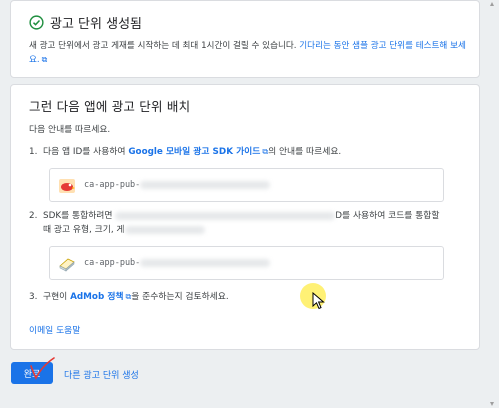 This screenshot has width=499, height=408. What do you see at coordinates (84, 230) in the screenshot?
I see `step-text: 때 광고 유형, 크기, 게` at bounding box center [84, 230].